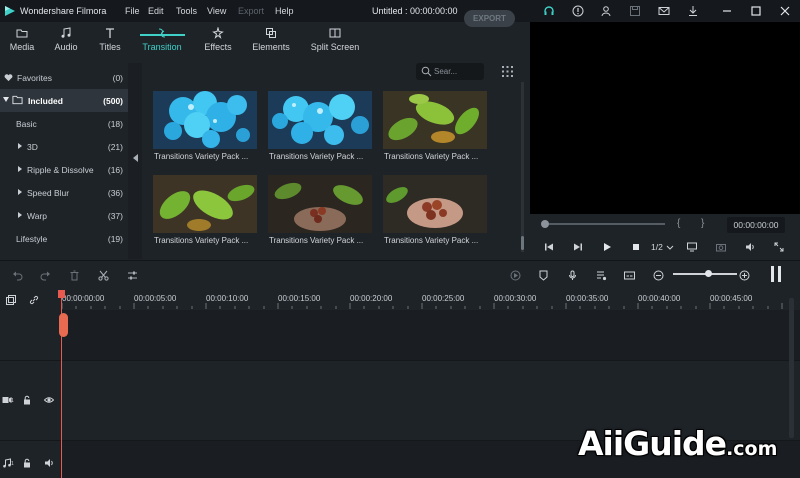  I want to click on category-included: Included (500), so click(64, 100).